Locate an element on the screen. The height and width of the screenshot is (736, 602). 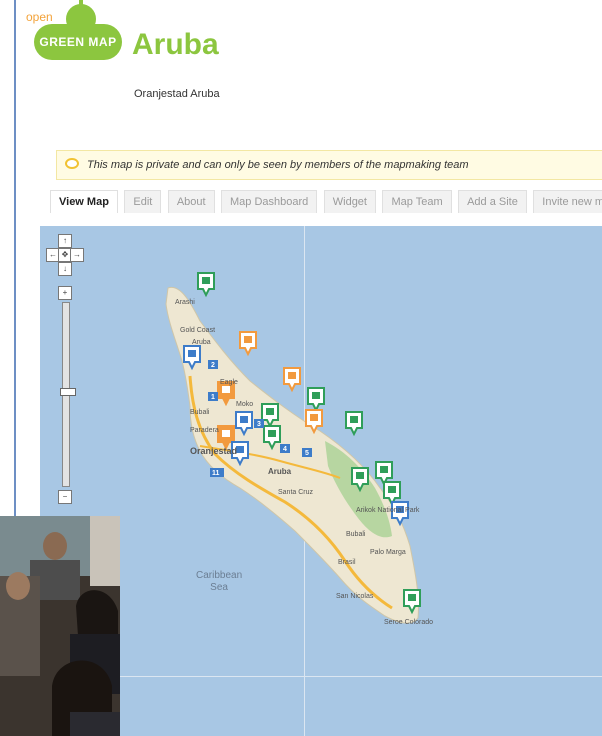
place-label: Santa Cruz is located at coordinates (296, 492).